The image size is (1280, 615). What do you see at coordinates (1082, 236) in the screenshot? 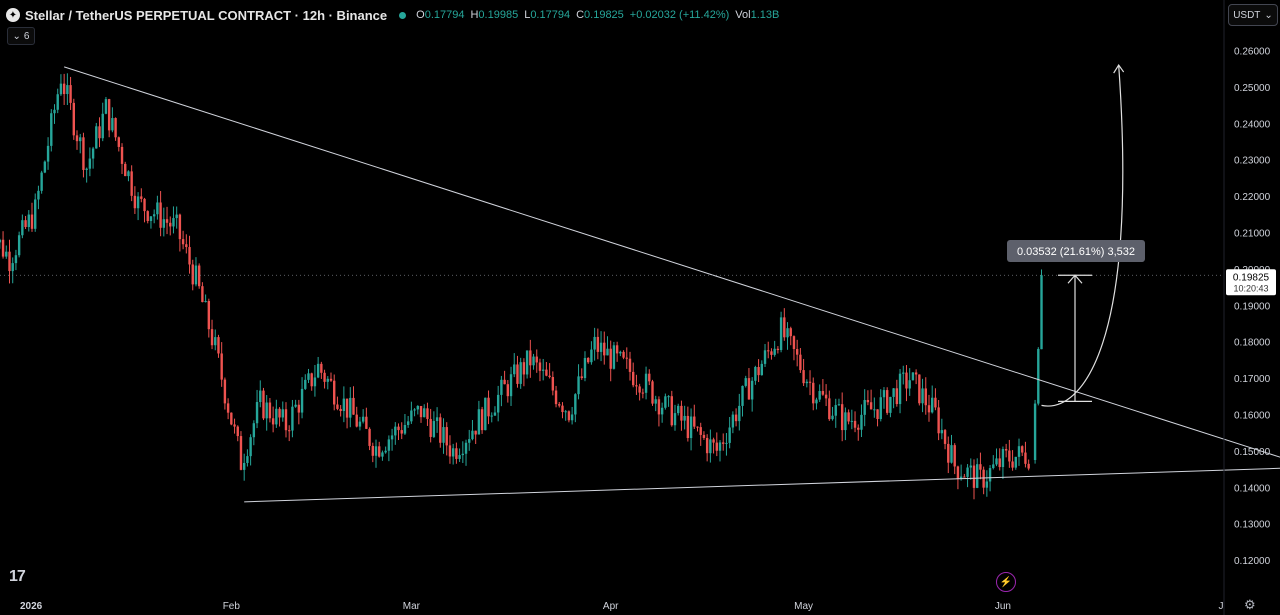
I see `projection-arrow` at bounding box center [1082, 236].